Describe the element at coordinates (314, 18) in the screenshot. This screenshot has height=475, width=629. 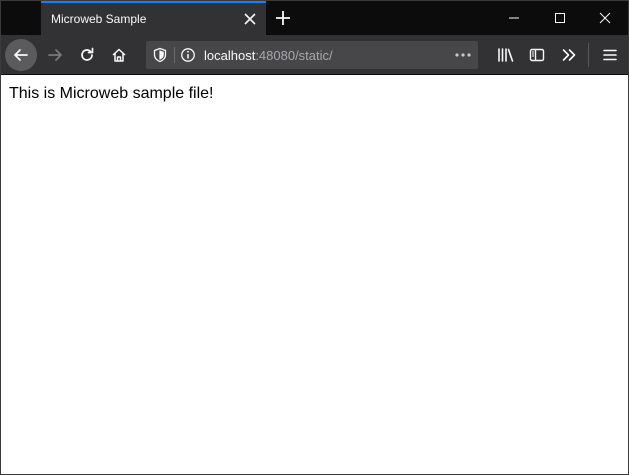
I see `tab-strip: Microweb Sample` at that location.